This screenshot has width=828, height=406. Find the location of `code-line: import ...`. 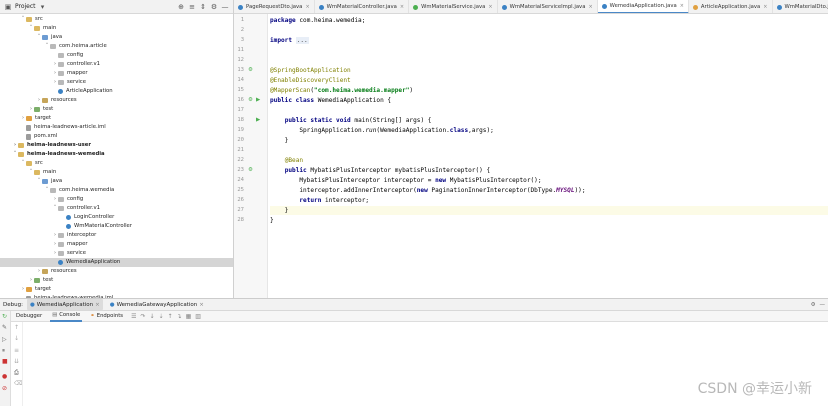

code-line: import ... is located at coordinates (289, 40).